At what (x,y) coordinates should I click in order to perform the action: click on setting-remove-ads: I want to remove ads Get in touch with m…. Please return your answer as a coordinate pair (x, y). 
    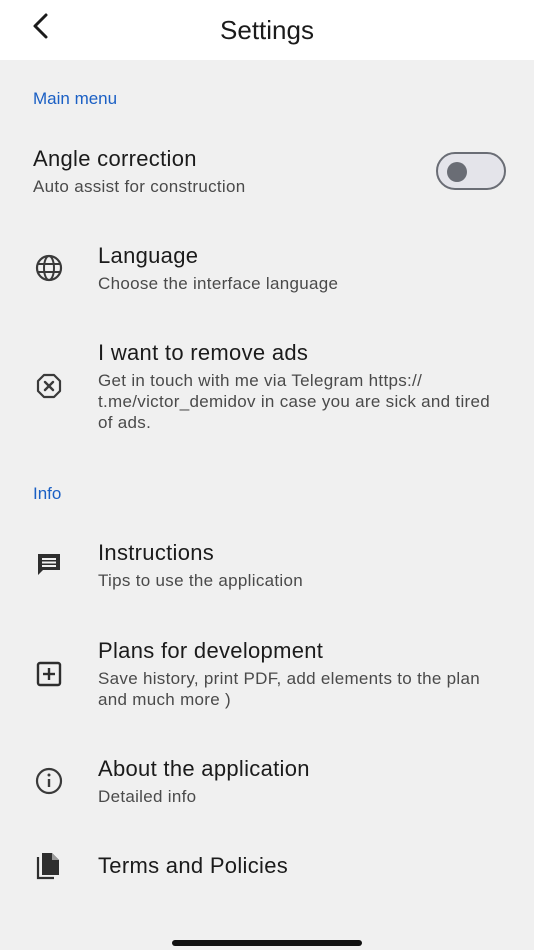
    Looking at the image, I should click on (267, 387).